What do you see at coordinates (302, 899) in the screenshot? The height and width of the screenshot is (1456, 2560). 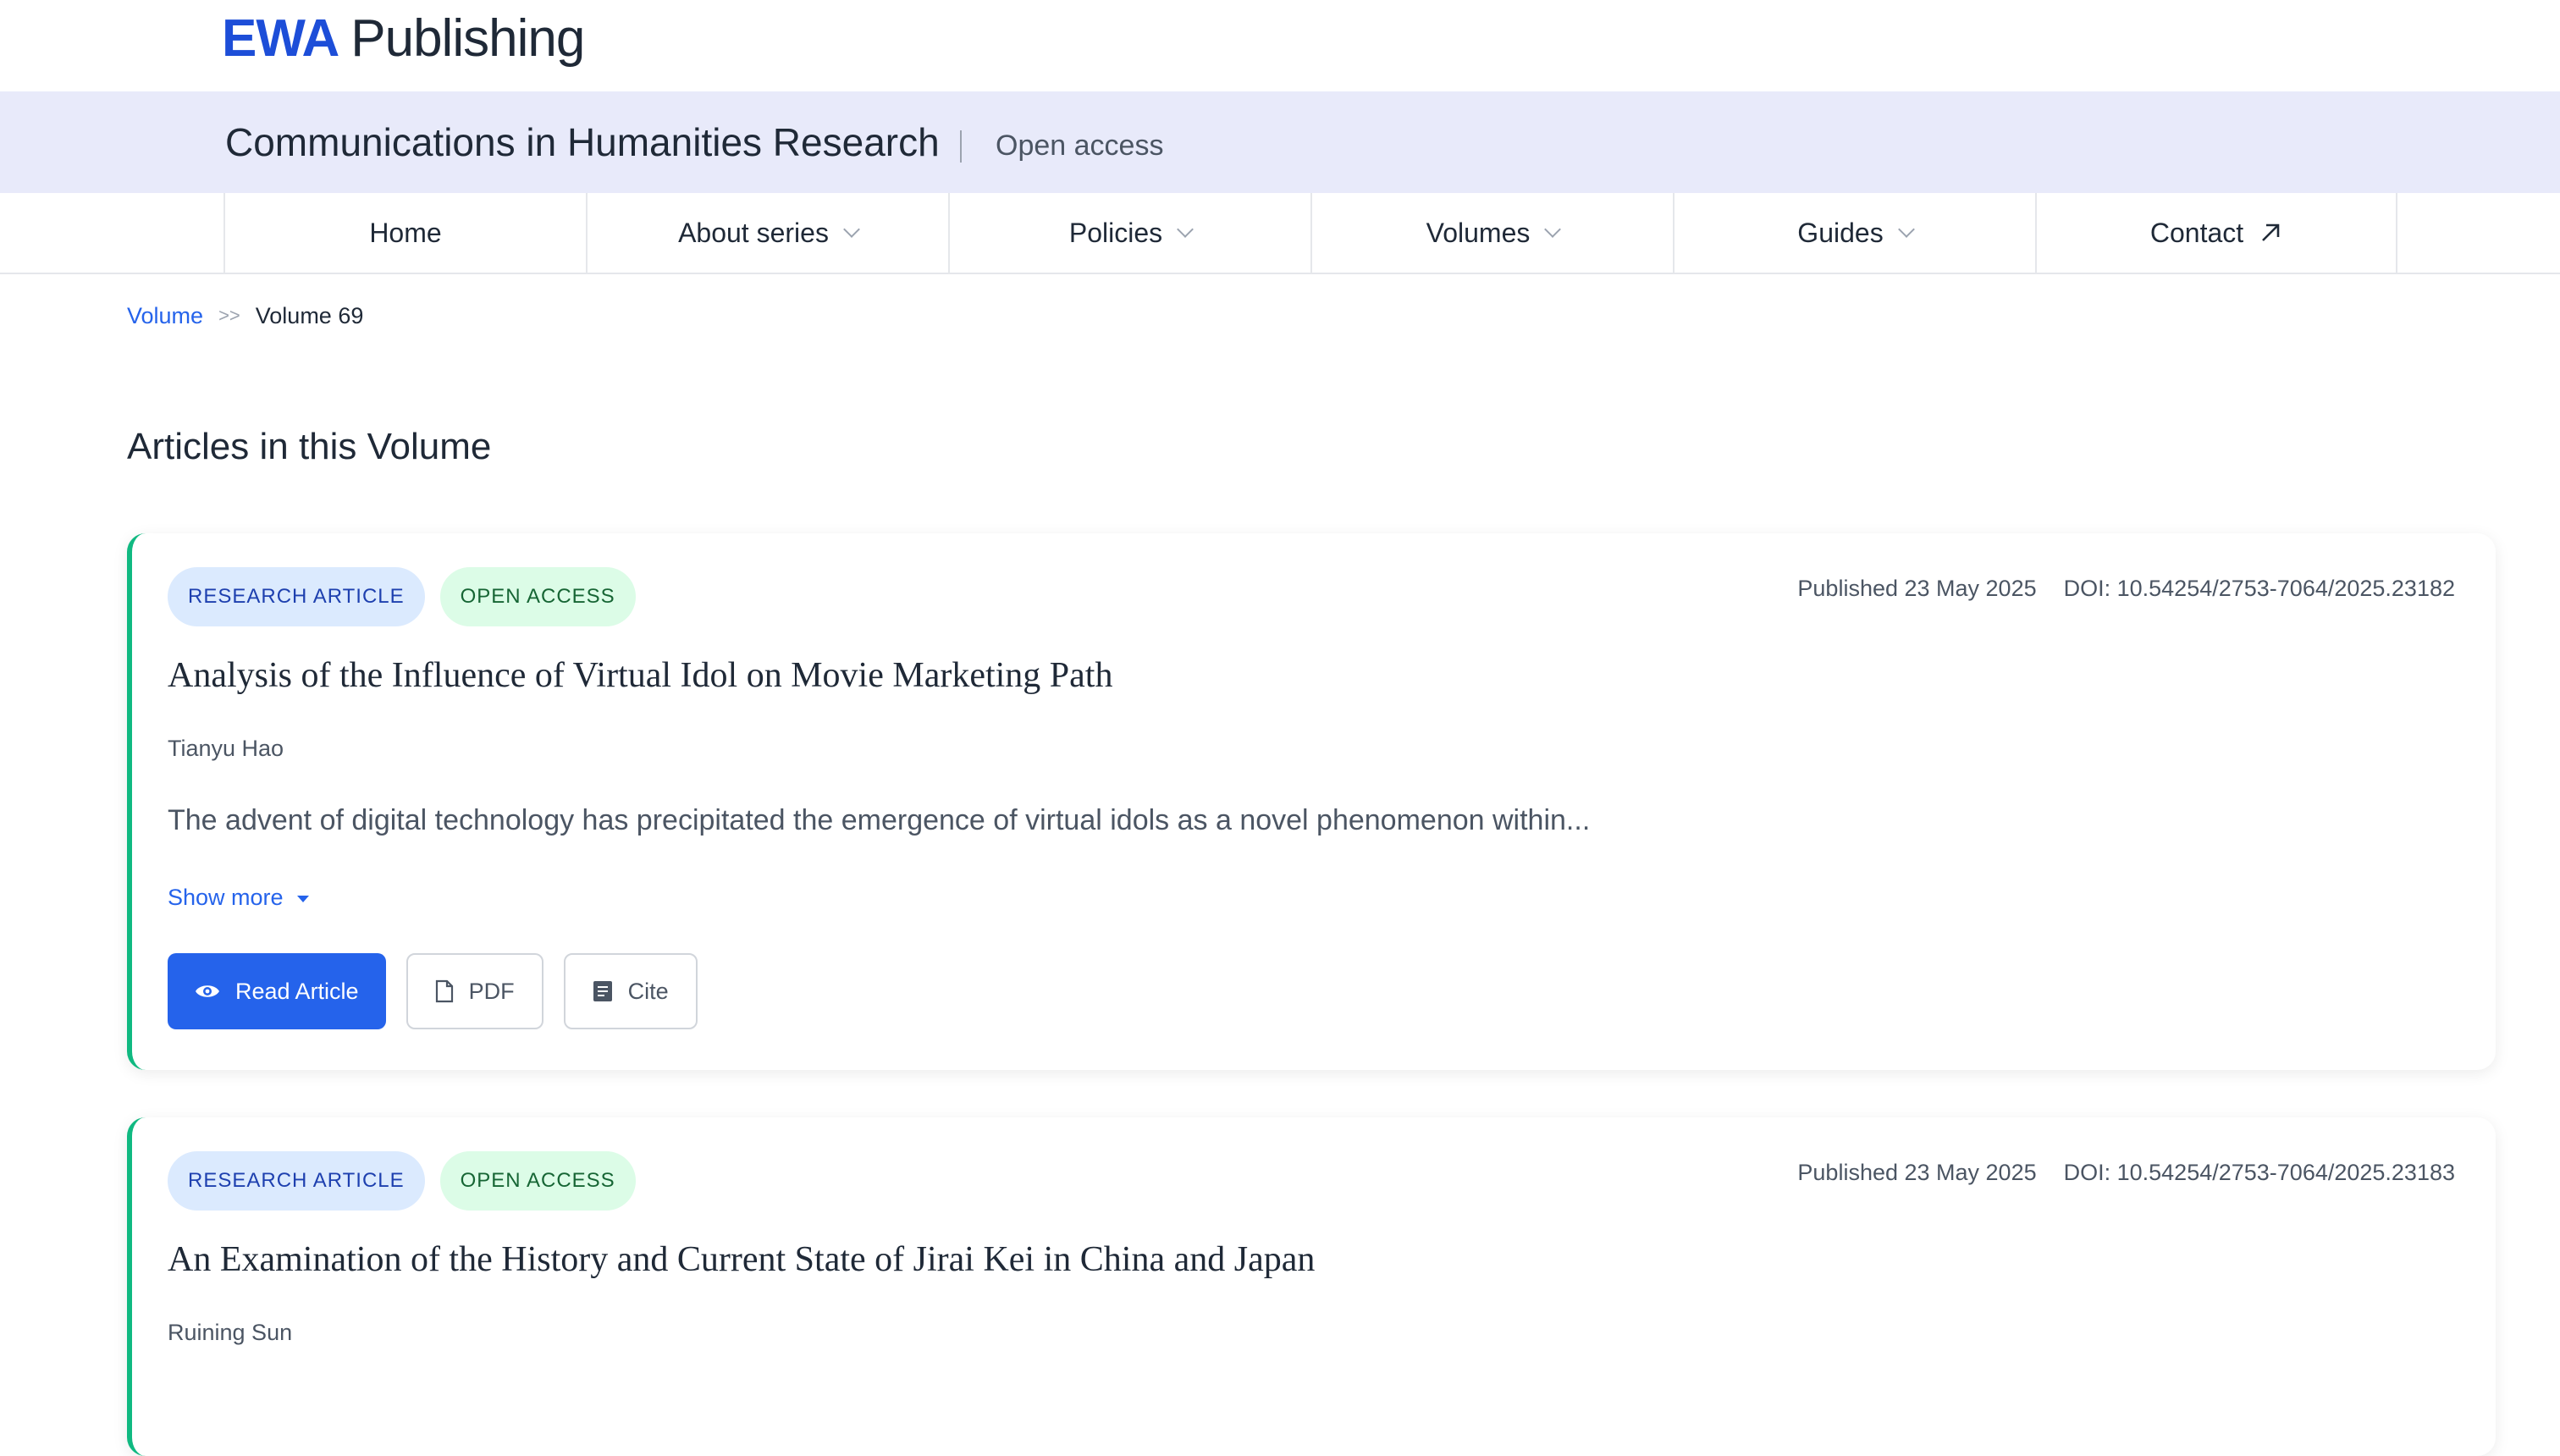 I see `caret-down-icon` at bounding box center [302, 899].